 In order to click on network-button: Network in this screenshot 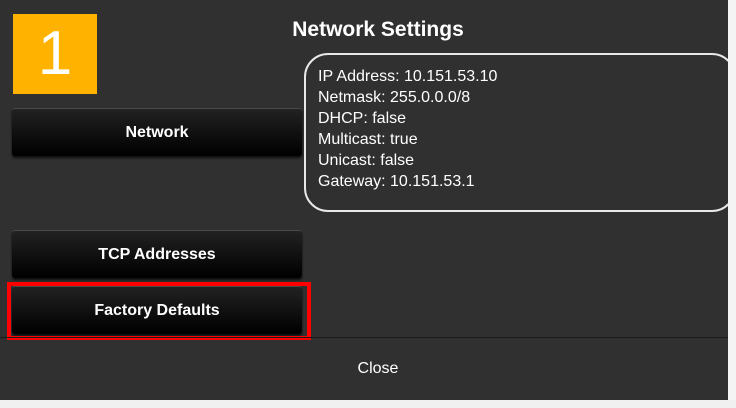, I will do `click(157, 132)`.